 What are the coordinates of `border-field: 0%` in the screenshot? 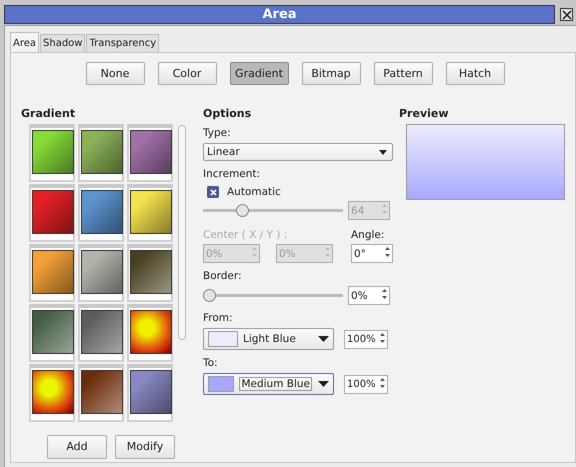 It's located at (369, 295).